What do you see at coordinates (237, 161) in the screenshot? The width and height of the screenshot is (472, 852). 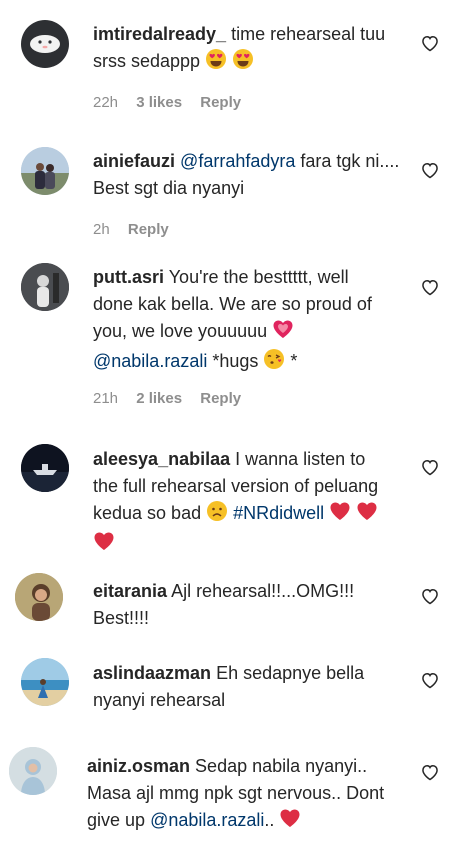 I see `comment-mention: @farrahfadyra` at bounding box center [237, 161].